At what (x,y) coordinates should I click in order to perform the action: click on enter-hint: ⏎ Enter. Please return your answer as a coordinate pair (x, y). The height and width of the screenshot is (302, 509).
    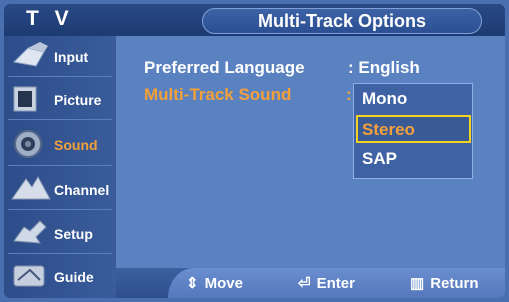
    Looking at the image, I should click on (326, 283).